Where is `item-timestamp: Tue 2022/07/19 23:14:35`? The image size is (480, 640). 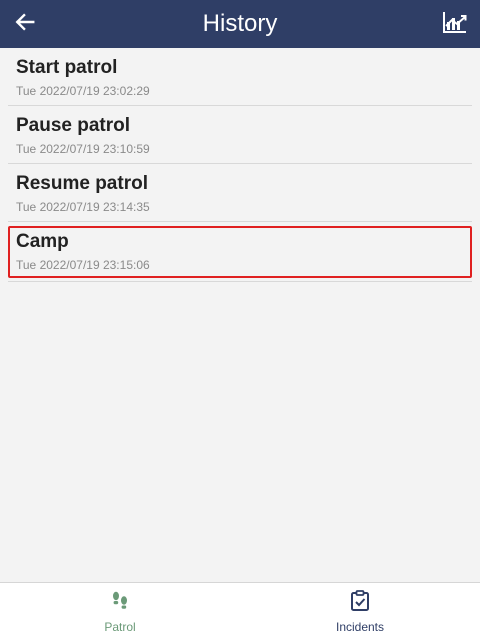 item-timestamp: Tue 2022/07/19 23:14:35 is located at coordinates (83, 207).